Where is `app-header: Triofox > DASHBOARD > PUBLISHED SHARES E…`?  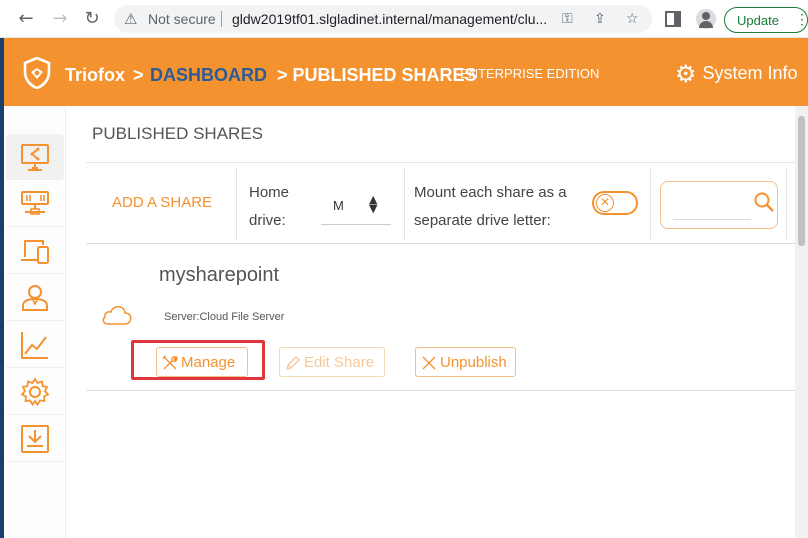
app-header: Triofox > DASHBOARD > PUBLISHED SHARES E… is located at coordinates (406, 72).